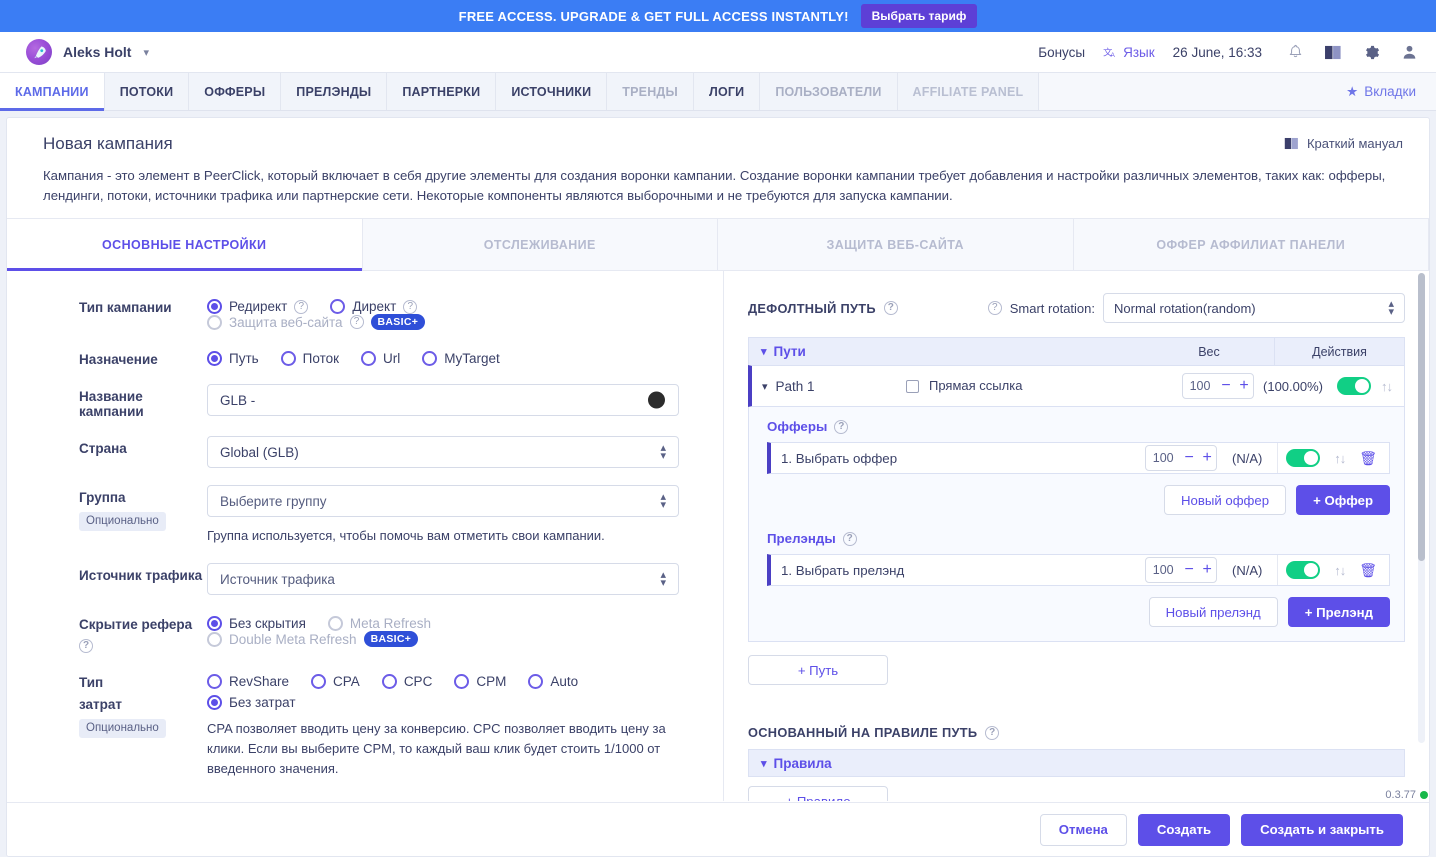  What do you see at coordinates (480, 681) in the screenshot?
I see `radio-cpm: CPM` at bounding box center [480, 681].